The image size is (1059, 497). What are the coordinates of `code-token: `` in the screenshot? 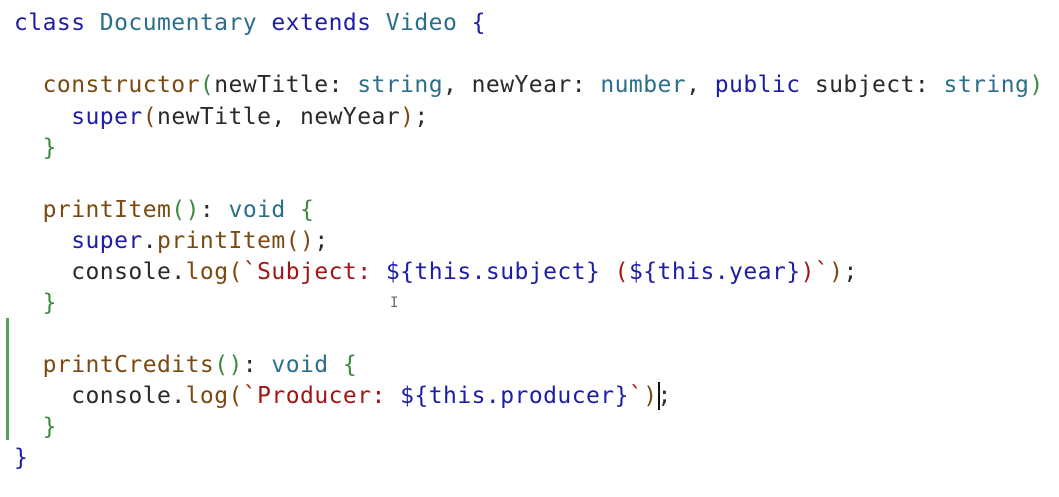 It's located at (636, 396).